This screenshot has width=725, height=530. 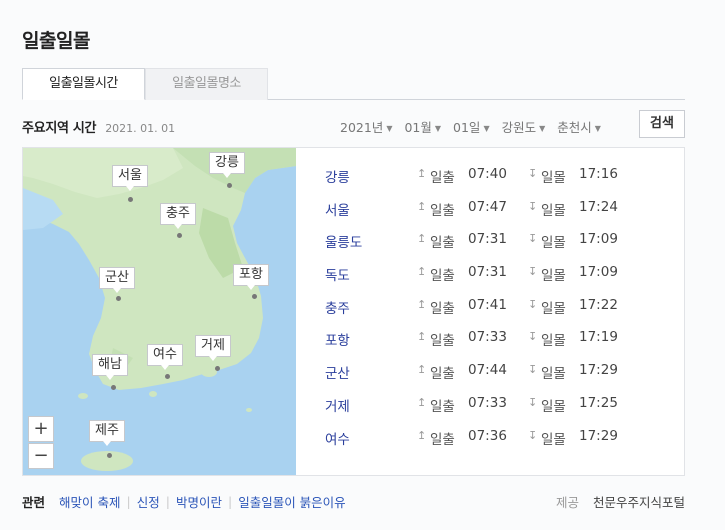 What do you see at coordinates (206, 84) in the screenshot?
I see `tab-sunrise-sunset-spots: 일출일몰명소` at bounding box center [206, 84].